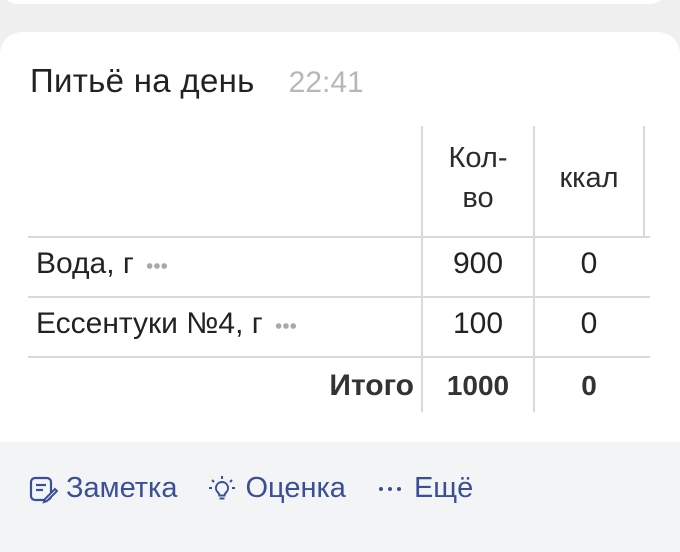 This screenshot has width=680, height=552. Describe the element at coordinates (644, 181) in the screenshot. I see `column-divider` at that location.